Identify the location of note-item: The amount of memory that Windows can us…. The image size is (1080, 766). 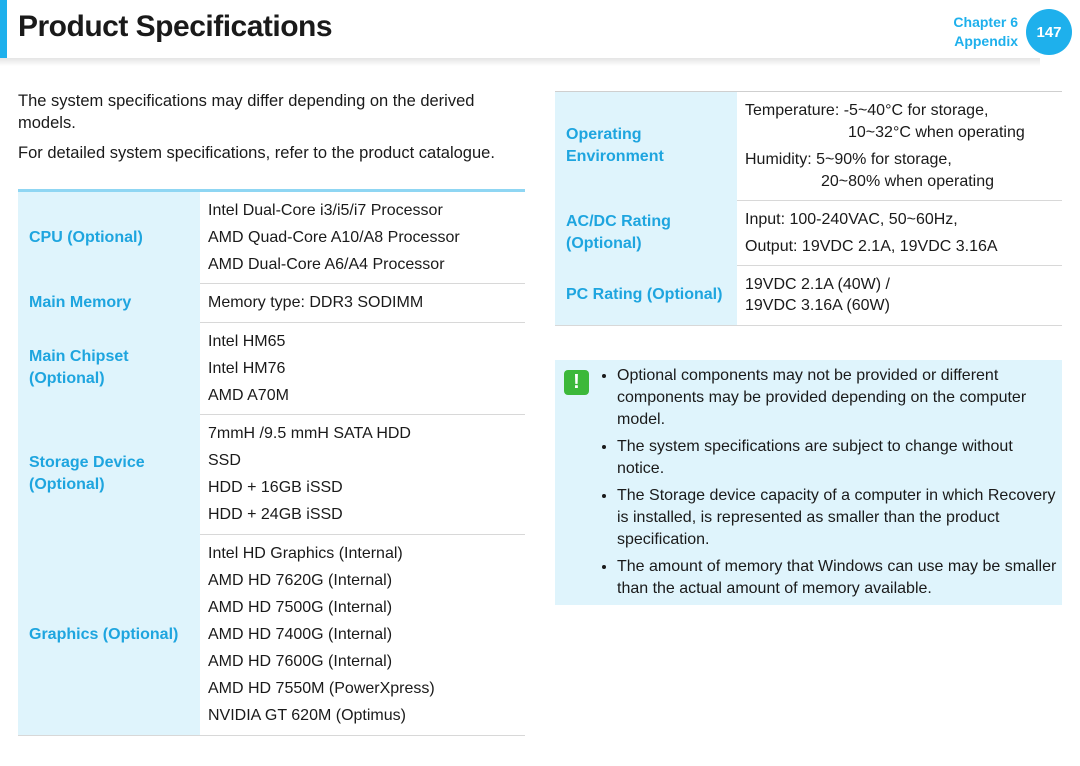
(837, 578).